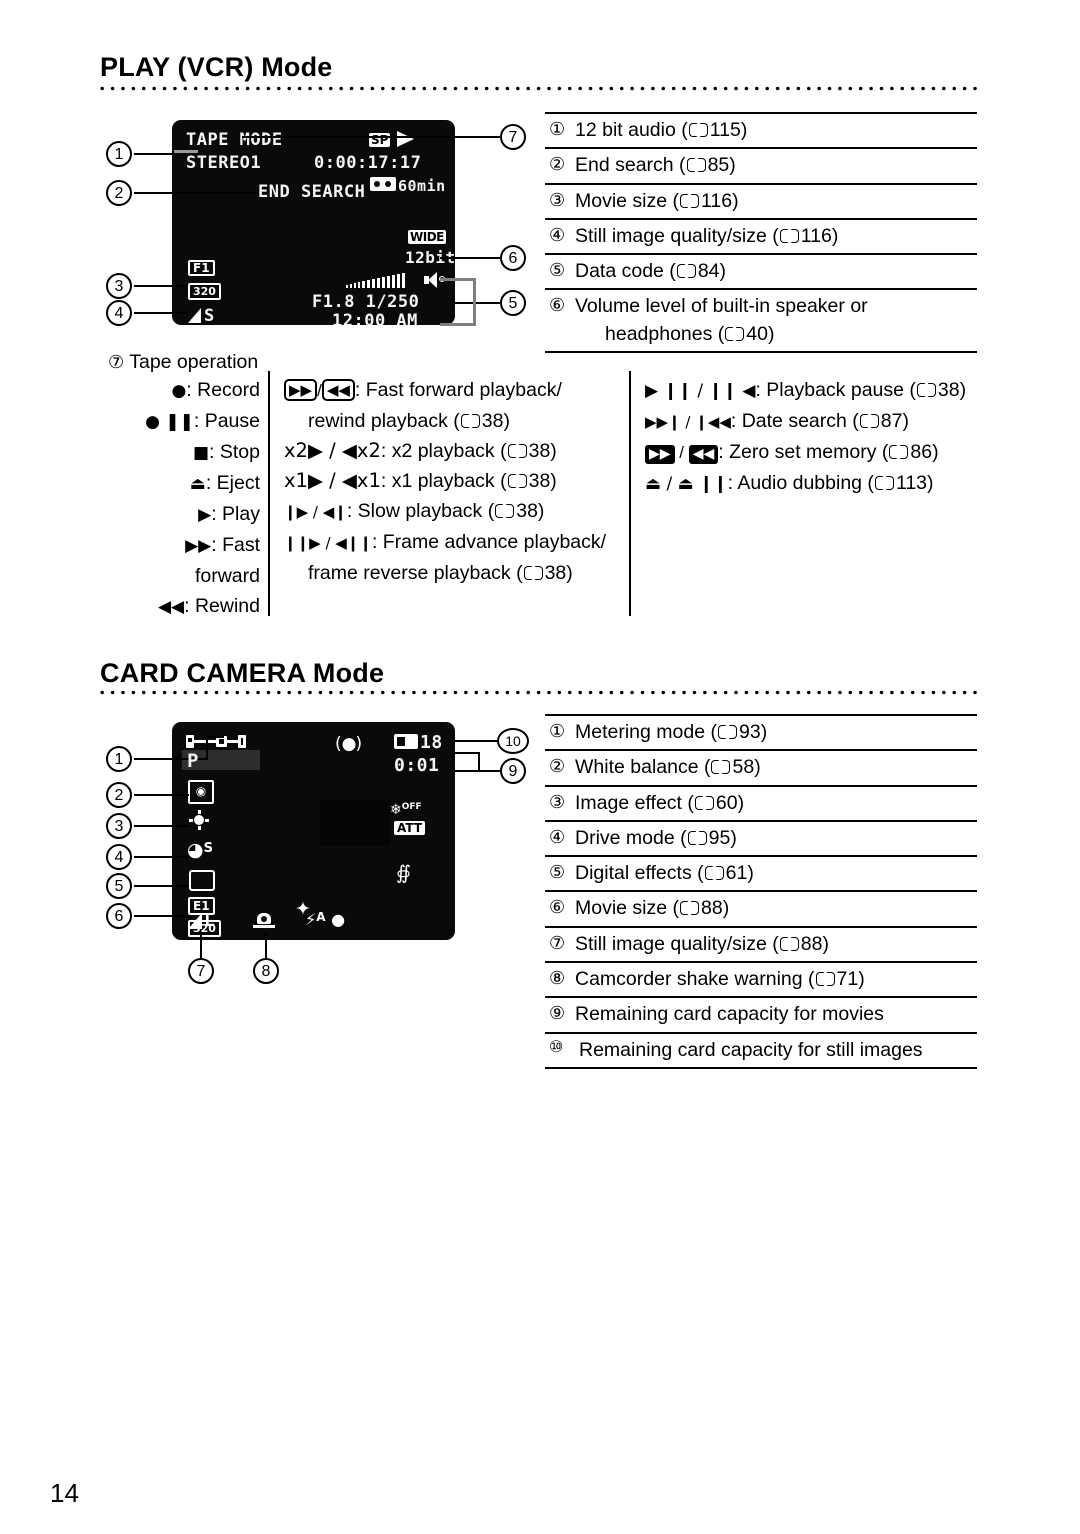 The height and width of the screenshot is (1534, 1080). What do you see at coordinates (815, 452) in the screenshot?
I see `op-item: ▶▶ / ◀◀: Zero set memory (86)` at bounding box center [815, 452].